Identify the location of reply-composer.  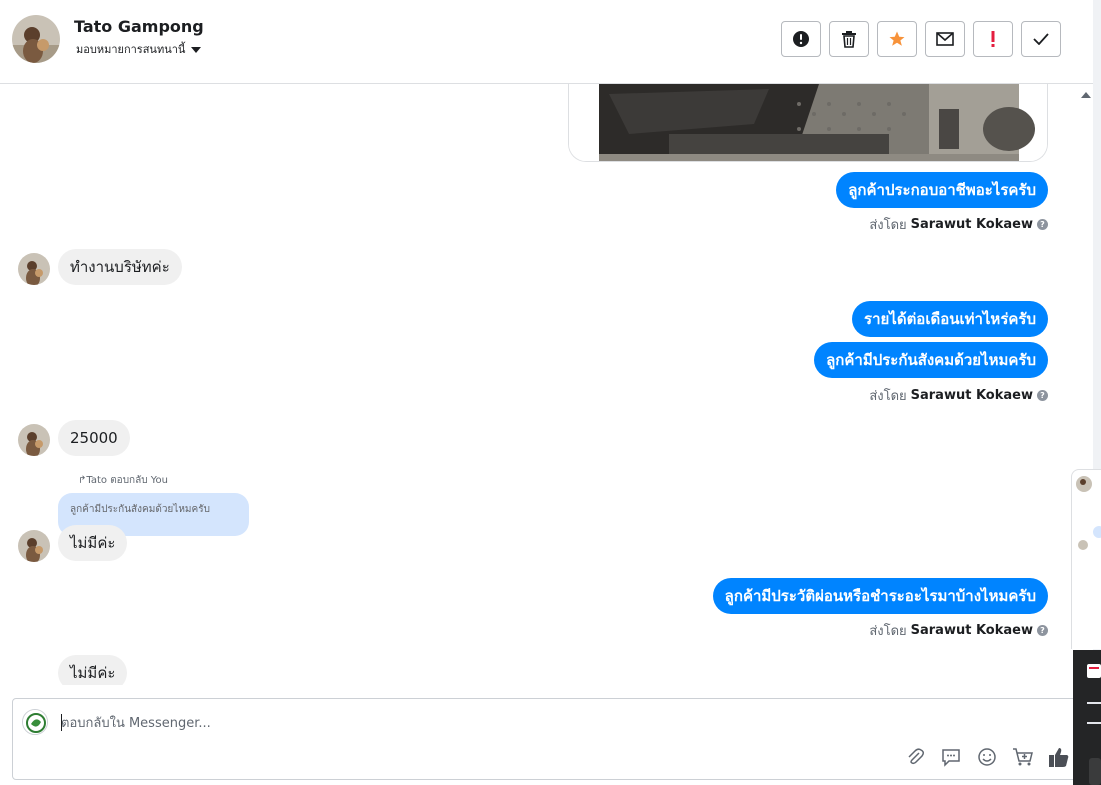
(544, 739).